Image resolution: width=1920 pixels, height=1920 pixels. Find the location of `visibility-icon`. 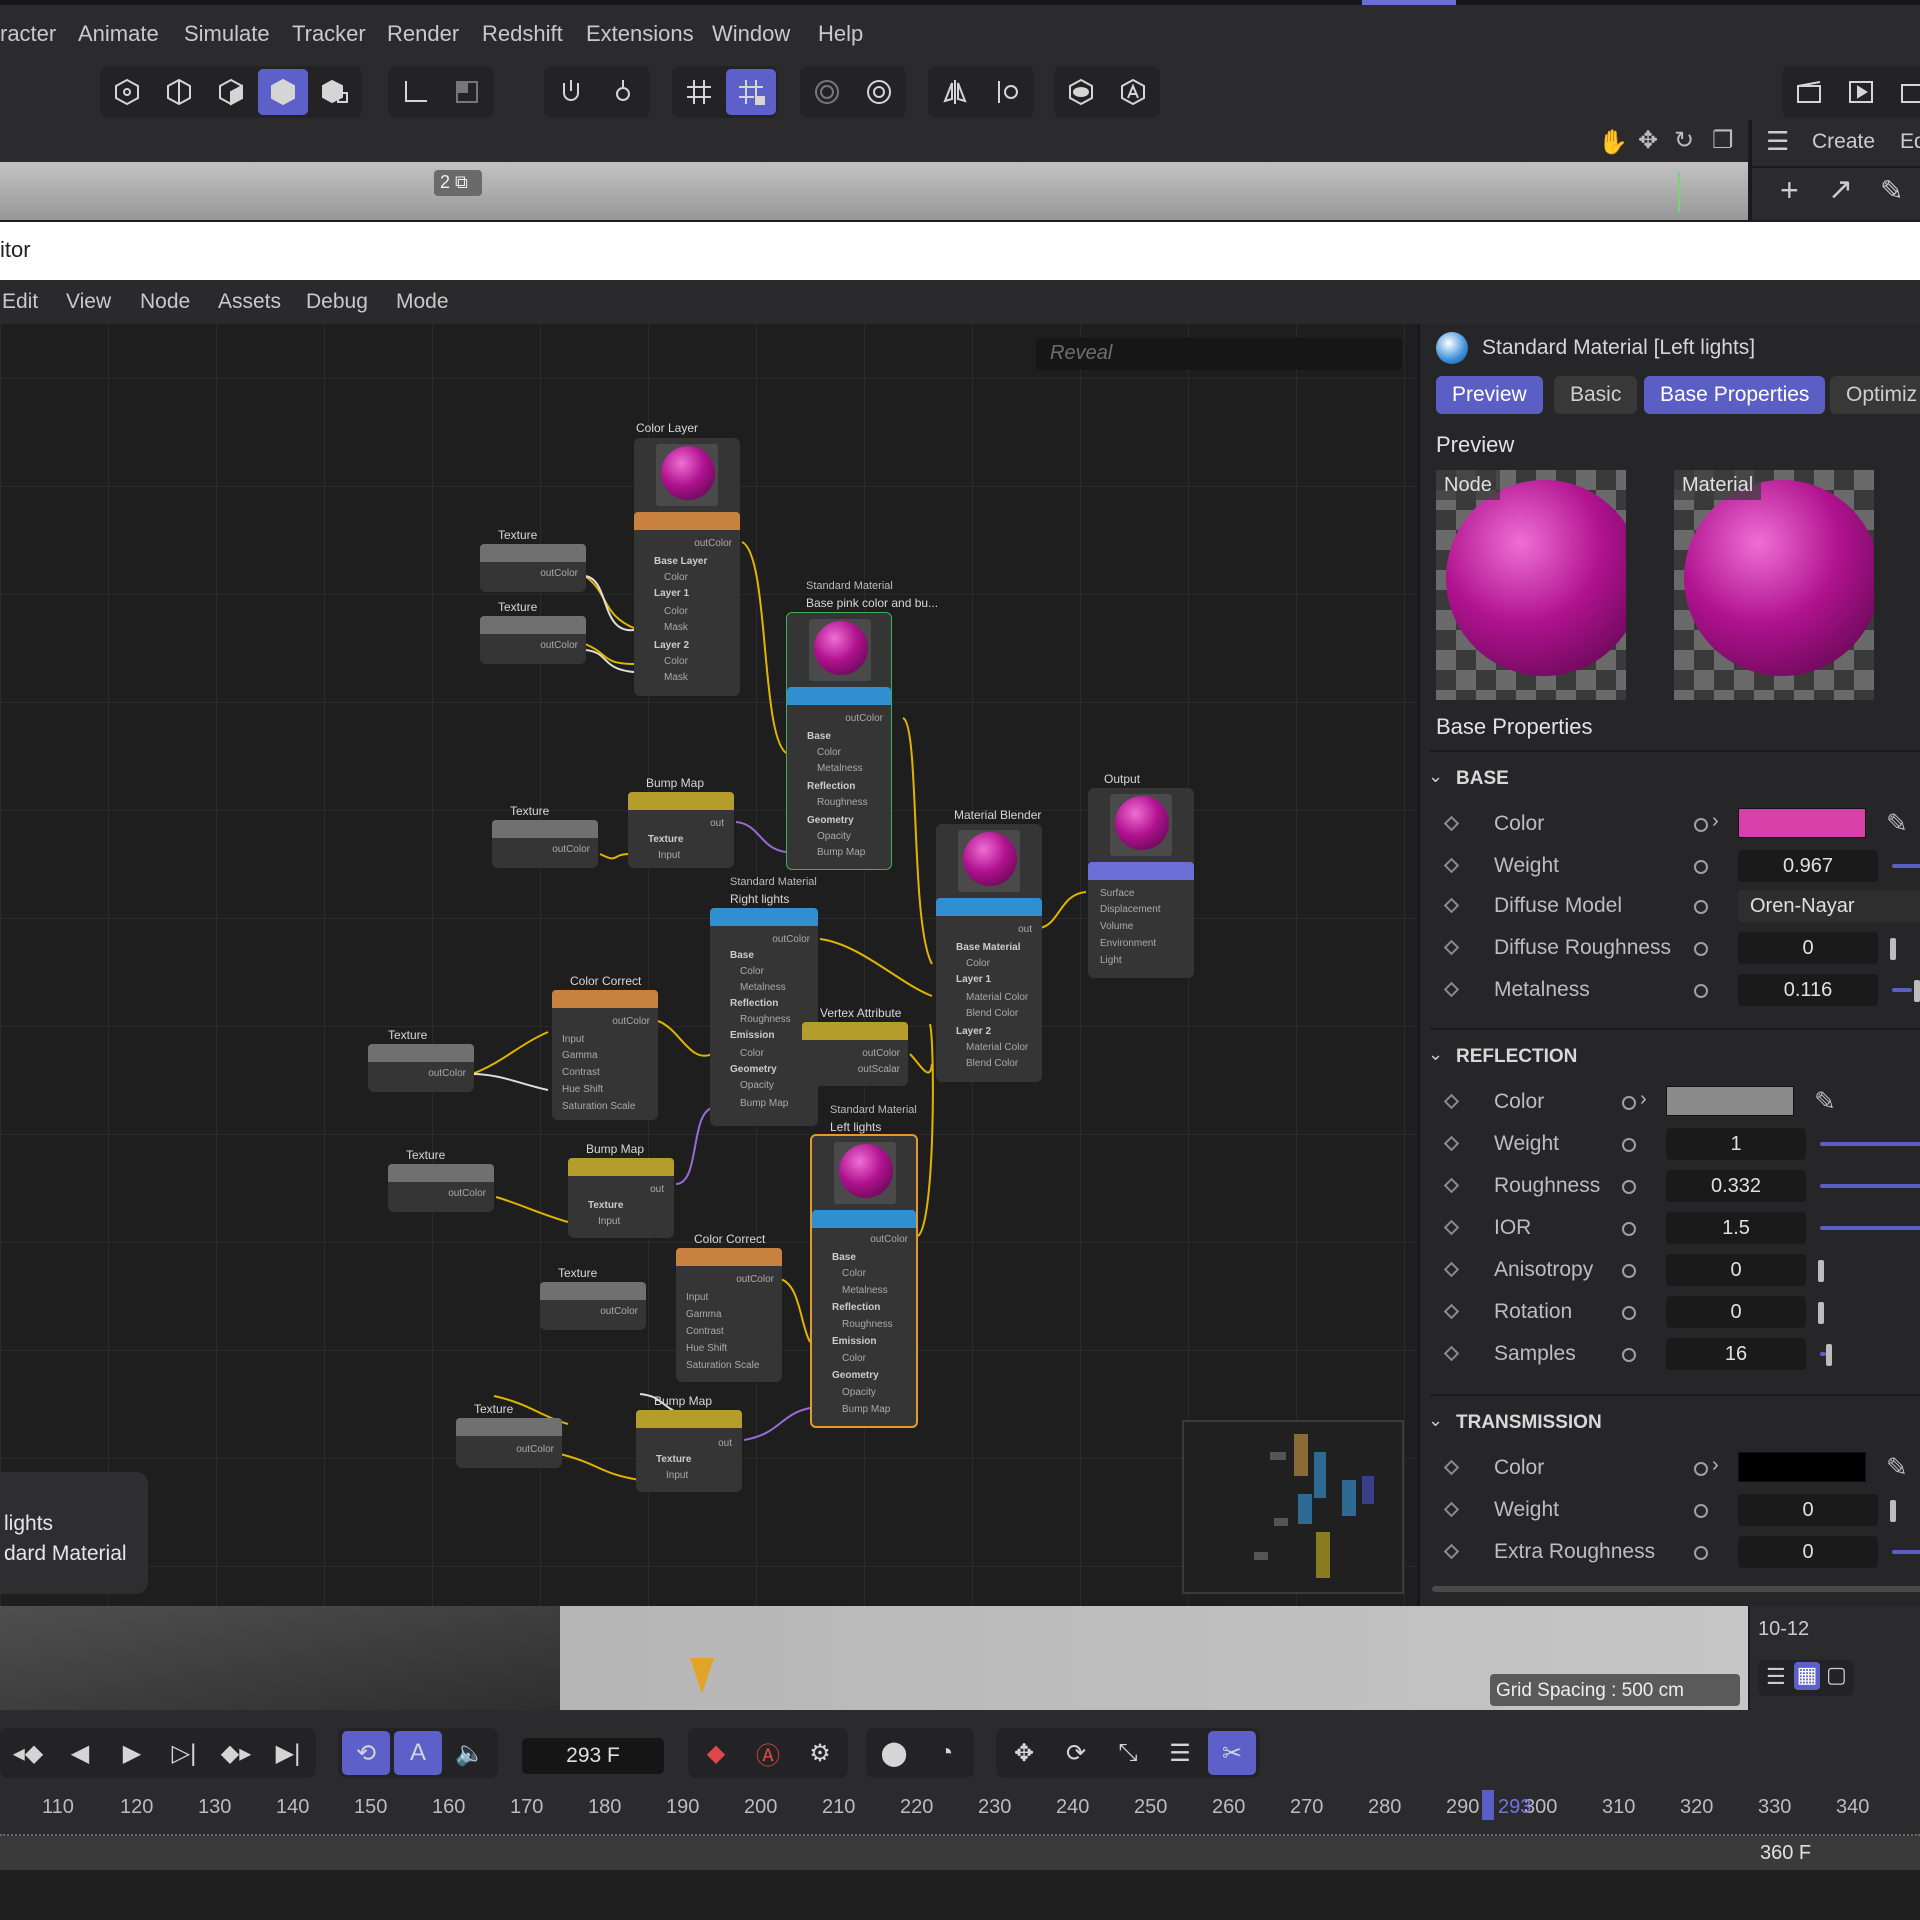

visibility-icon is located at coordinates (1081, 92).